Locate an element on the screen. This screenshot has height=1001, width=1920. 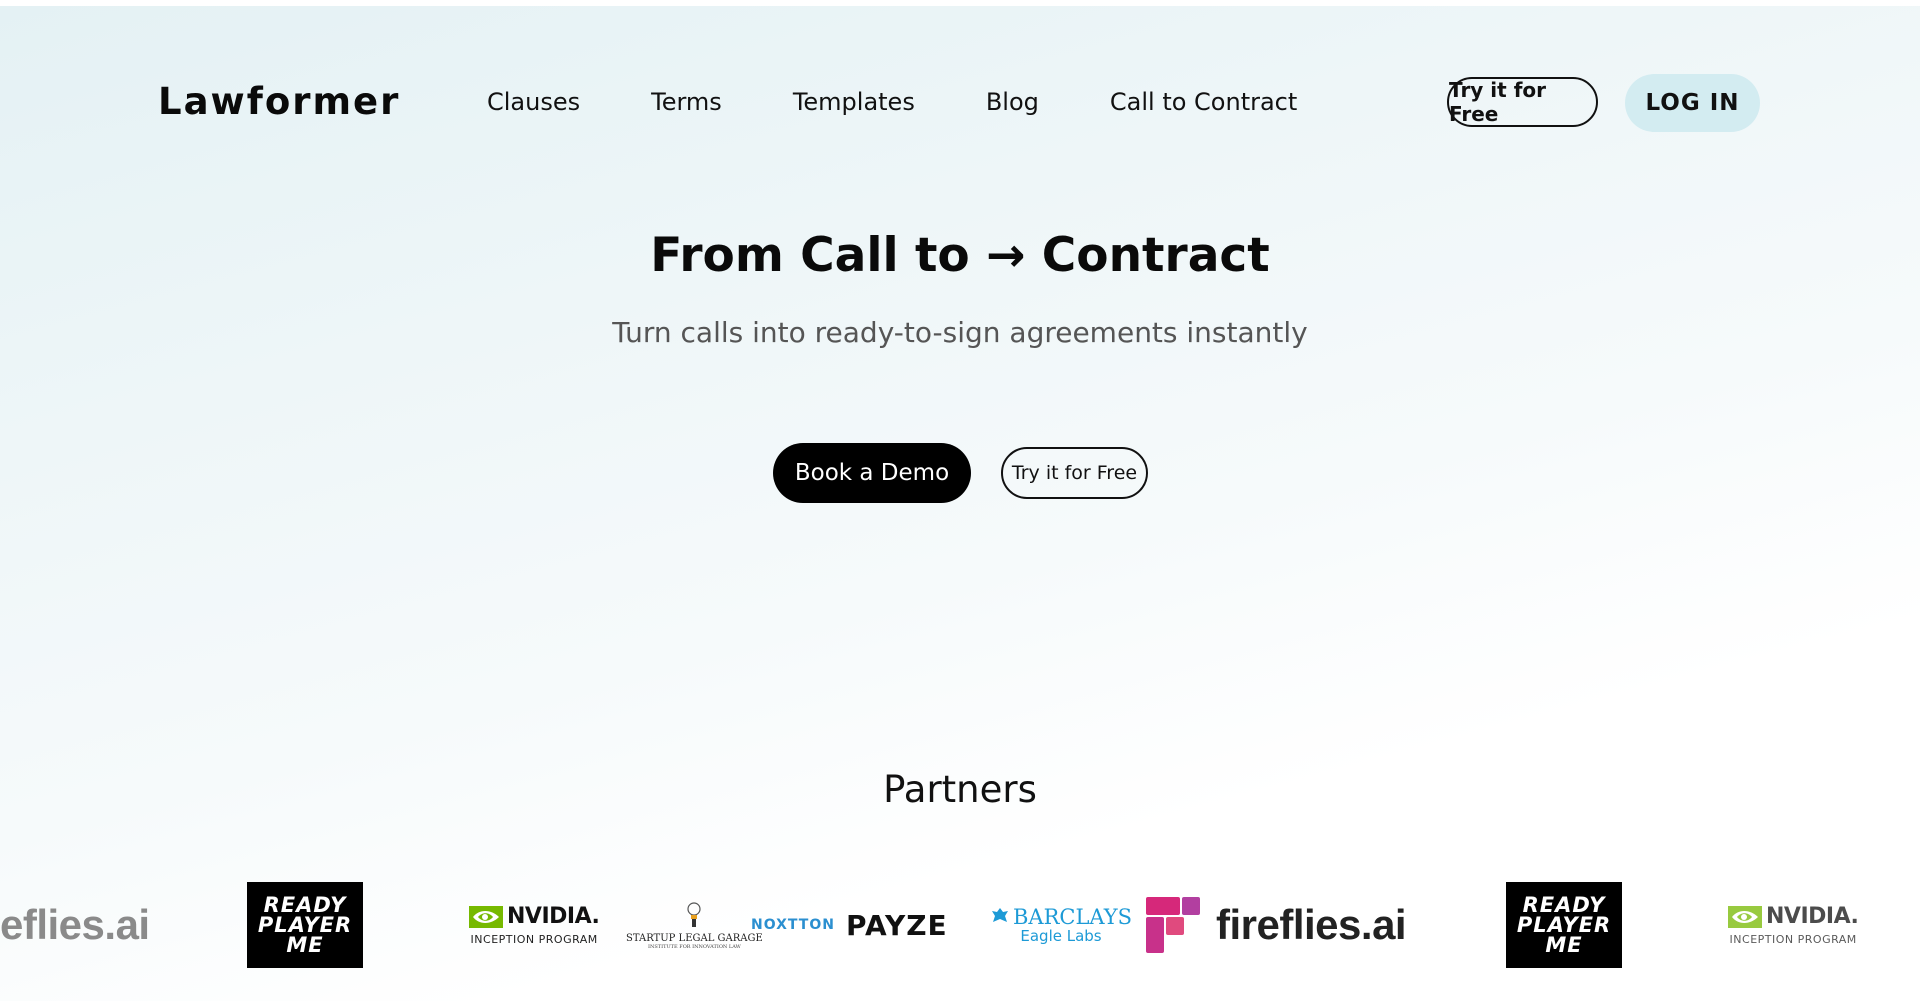
noxtton-text: NOXTTON is located at coordinates (793, 925).